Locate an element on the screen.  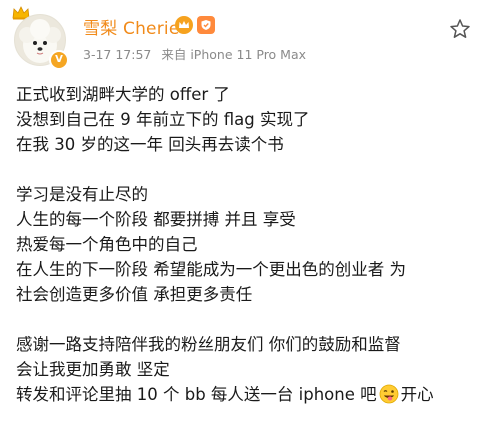
giveaway-text: 转发和评论里抽 10 个 bb 每人送一台 iphone 吧 is located at coordinates (196, 394).